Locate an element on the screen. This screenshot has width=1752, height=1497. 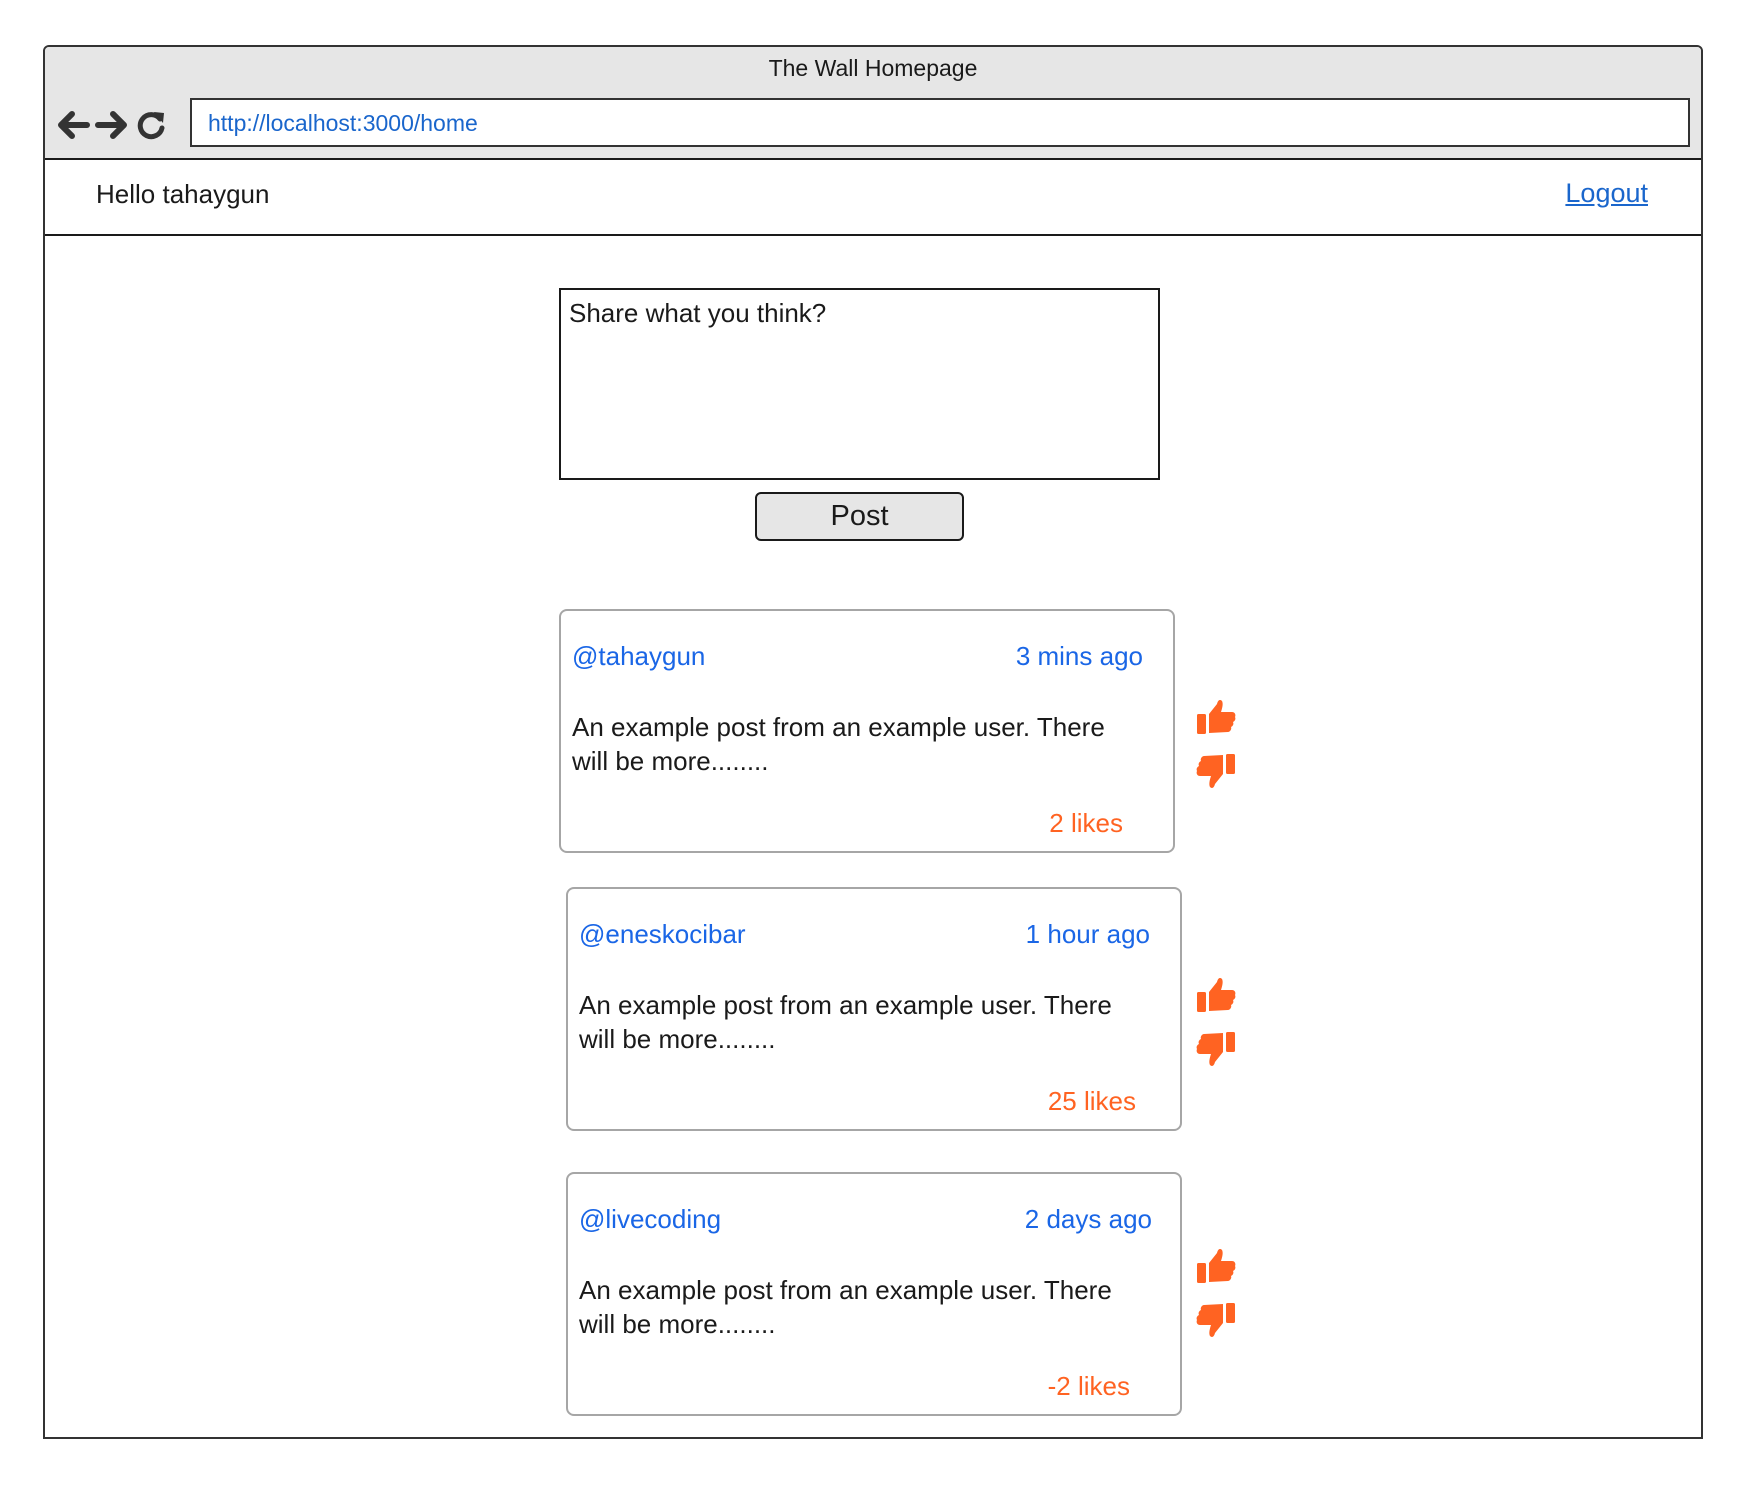
reload-icon is located at coordinates (151, 126).